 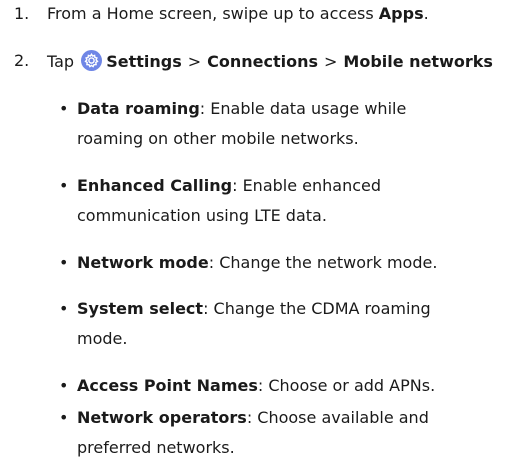 I want to click on step-text-prefix: From a Home screen, swipe up to access, so click(x=213, y=13).